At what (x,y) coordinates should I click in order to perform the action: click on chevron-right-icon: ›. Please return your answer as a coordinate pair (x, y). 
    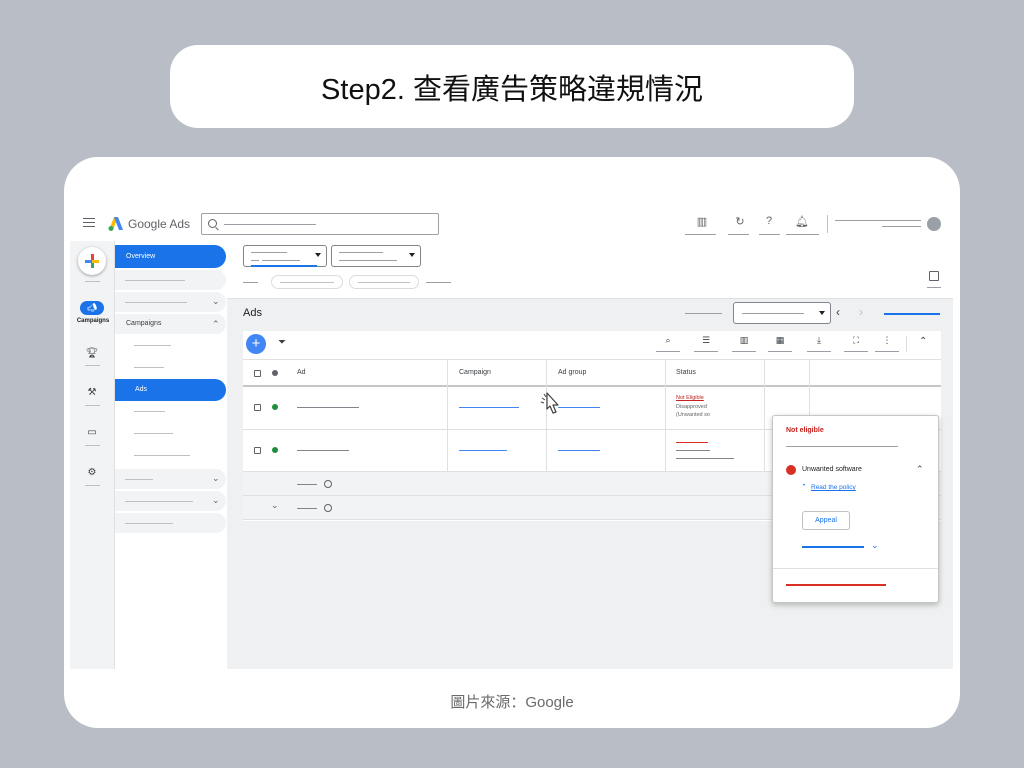
    Looking at the image, I should click on (861, 312).